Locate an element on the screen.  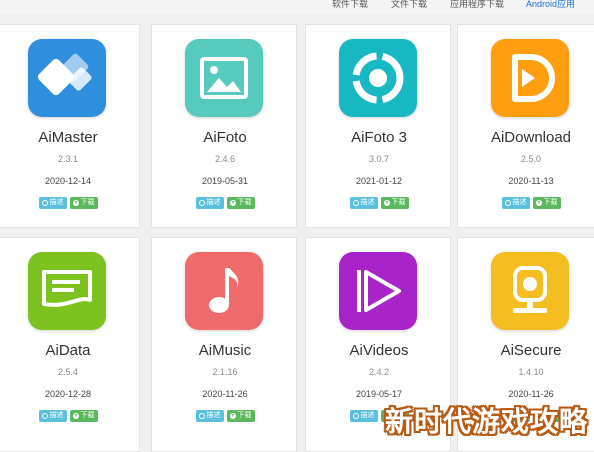
aifoto3-icon is located at coordinates (378, 78).